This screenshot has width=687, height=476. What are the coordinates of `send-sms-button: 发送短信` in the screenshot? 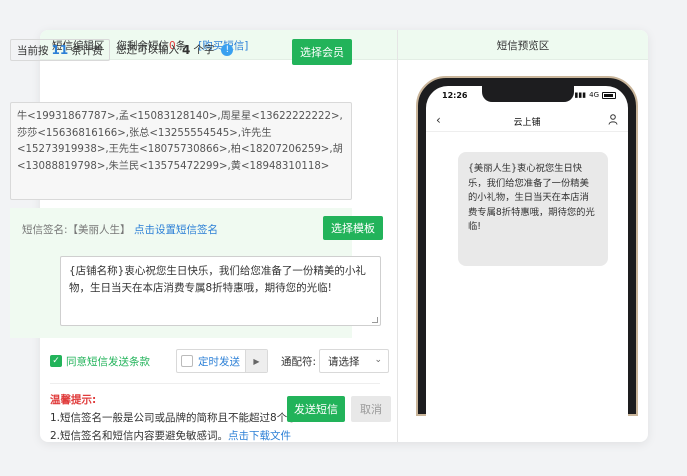 It's located at (316, 409).